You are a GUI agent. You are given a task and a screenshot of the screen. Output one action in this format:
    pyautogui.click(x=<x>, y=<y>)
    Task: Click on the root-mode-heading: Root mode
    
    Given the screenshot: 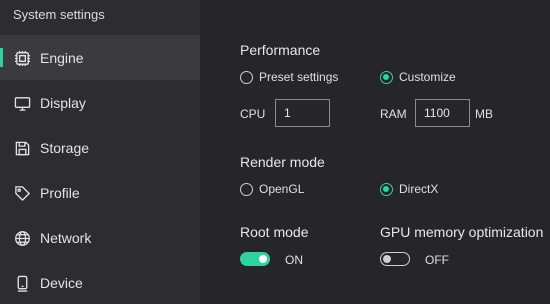 What is the action you would take?
    pyautogui.click(x=274, y=232)
    